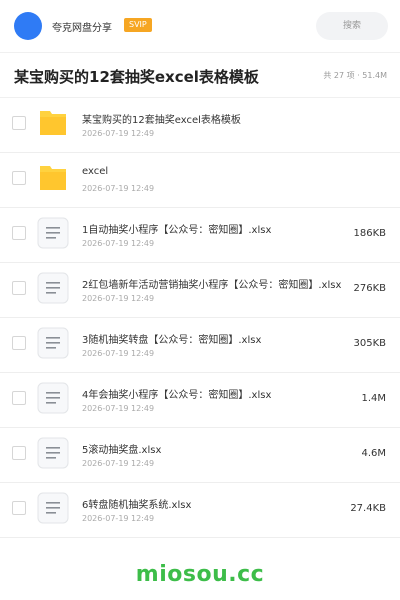 The image size is (400, 600). Describe the element at coordinates (212, 503) in the screenshot. I see `file-name: 6转盘随机抽奖系统.xlsx` at that location.